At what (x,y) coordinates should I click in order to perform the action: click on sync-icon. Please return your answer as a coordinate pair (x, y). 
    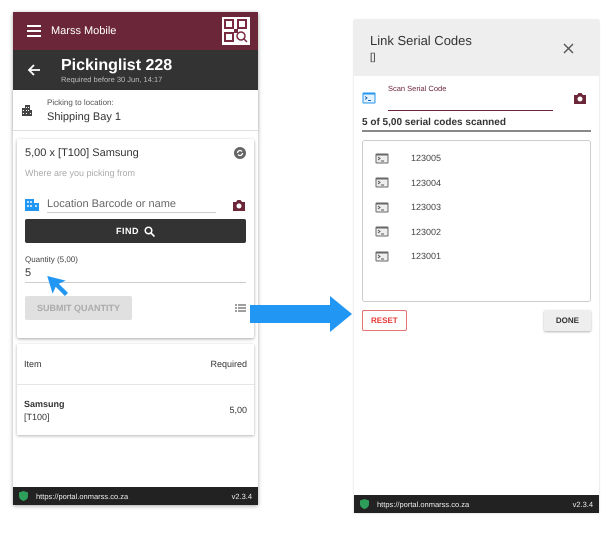
    Looking at the image, I should click on (240, 153).